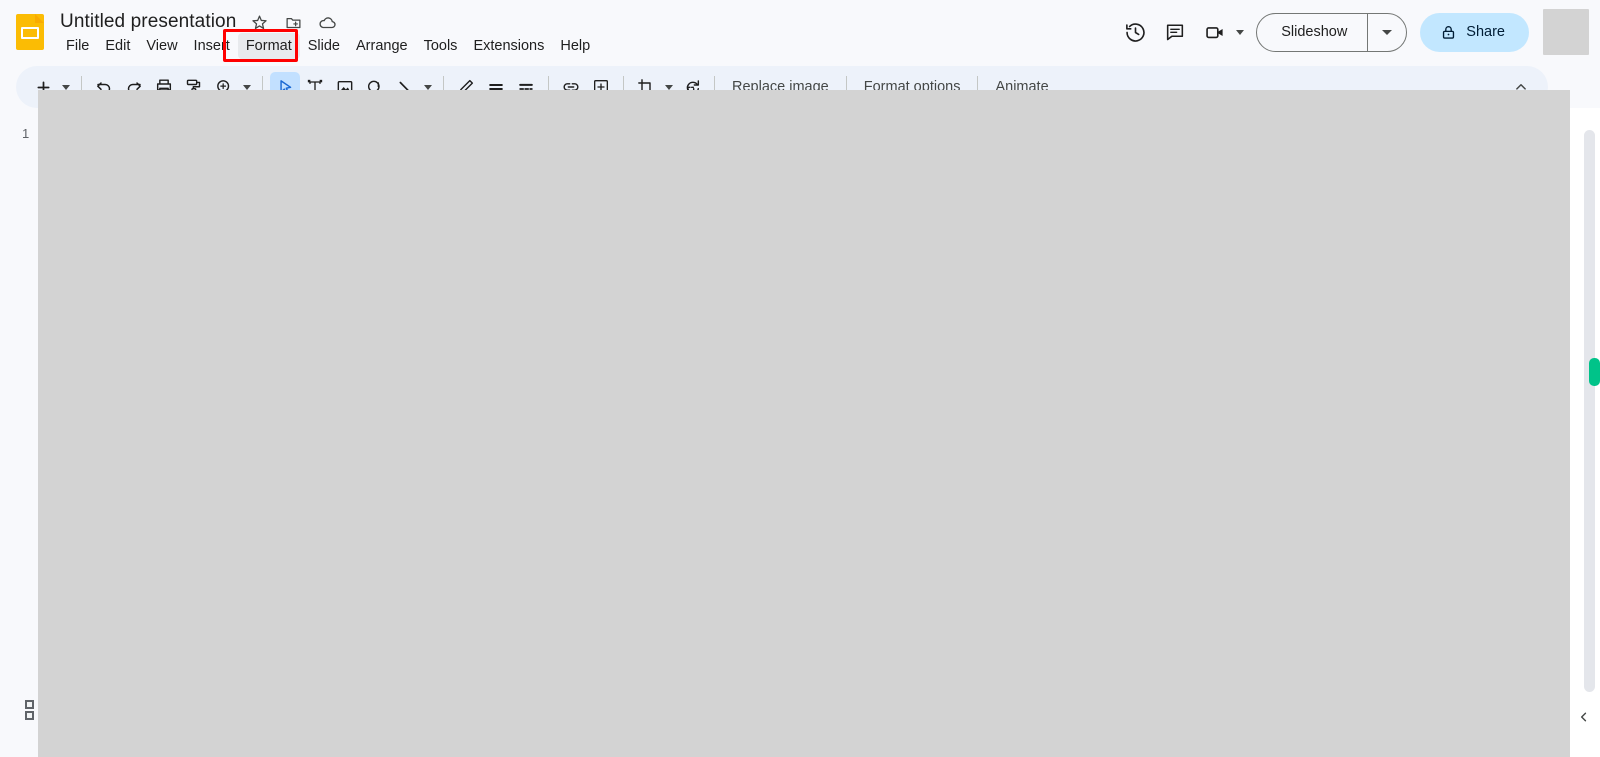 This screenshot has width=1600, height=757. What do you see at coordinates (26, 133) in the screenshot?
I see `slide-number-label: 1` at bounding box center [26, 133].